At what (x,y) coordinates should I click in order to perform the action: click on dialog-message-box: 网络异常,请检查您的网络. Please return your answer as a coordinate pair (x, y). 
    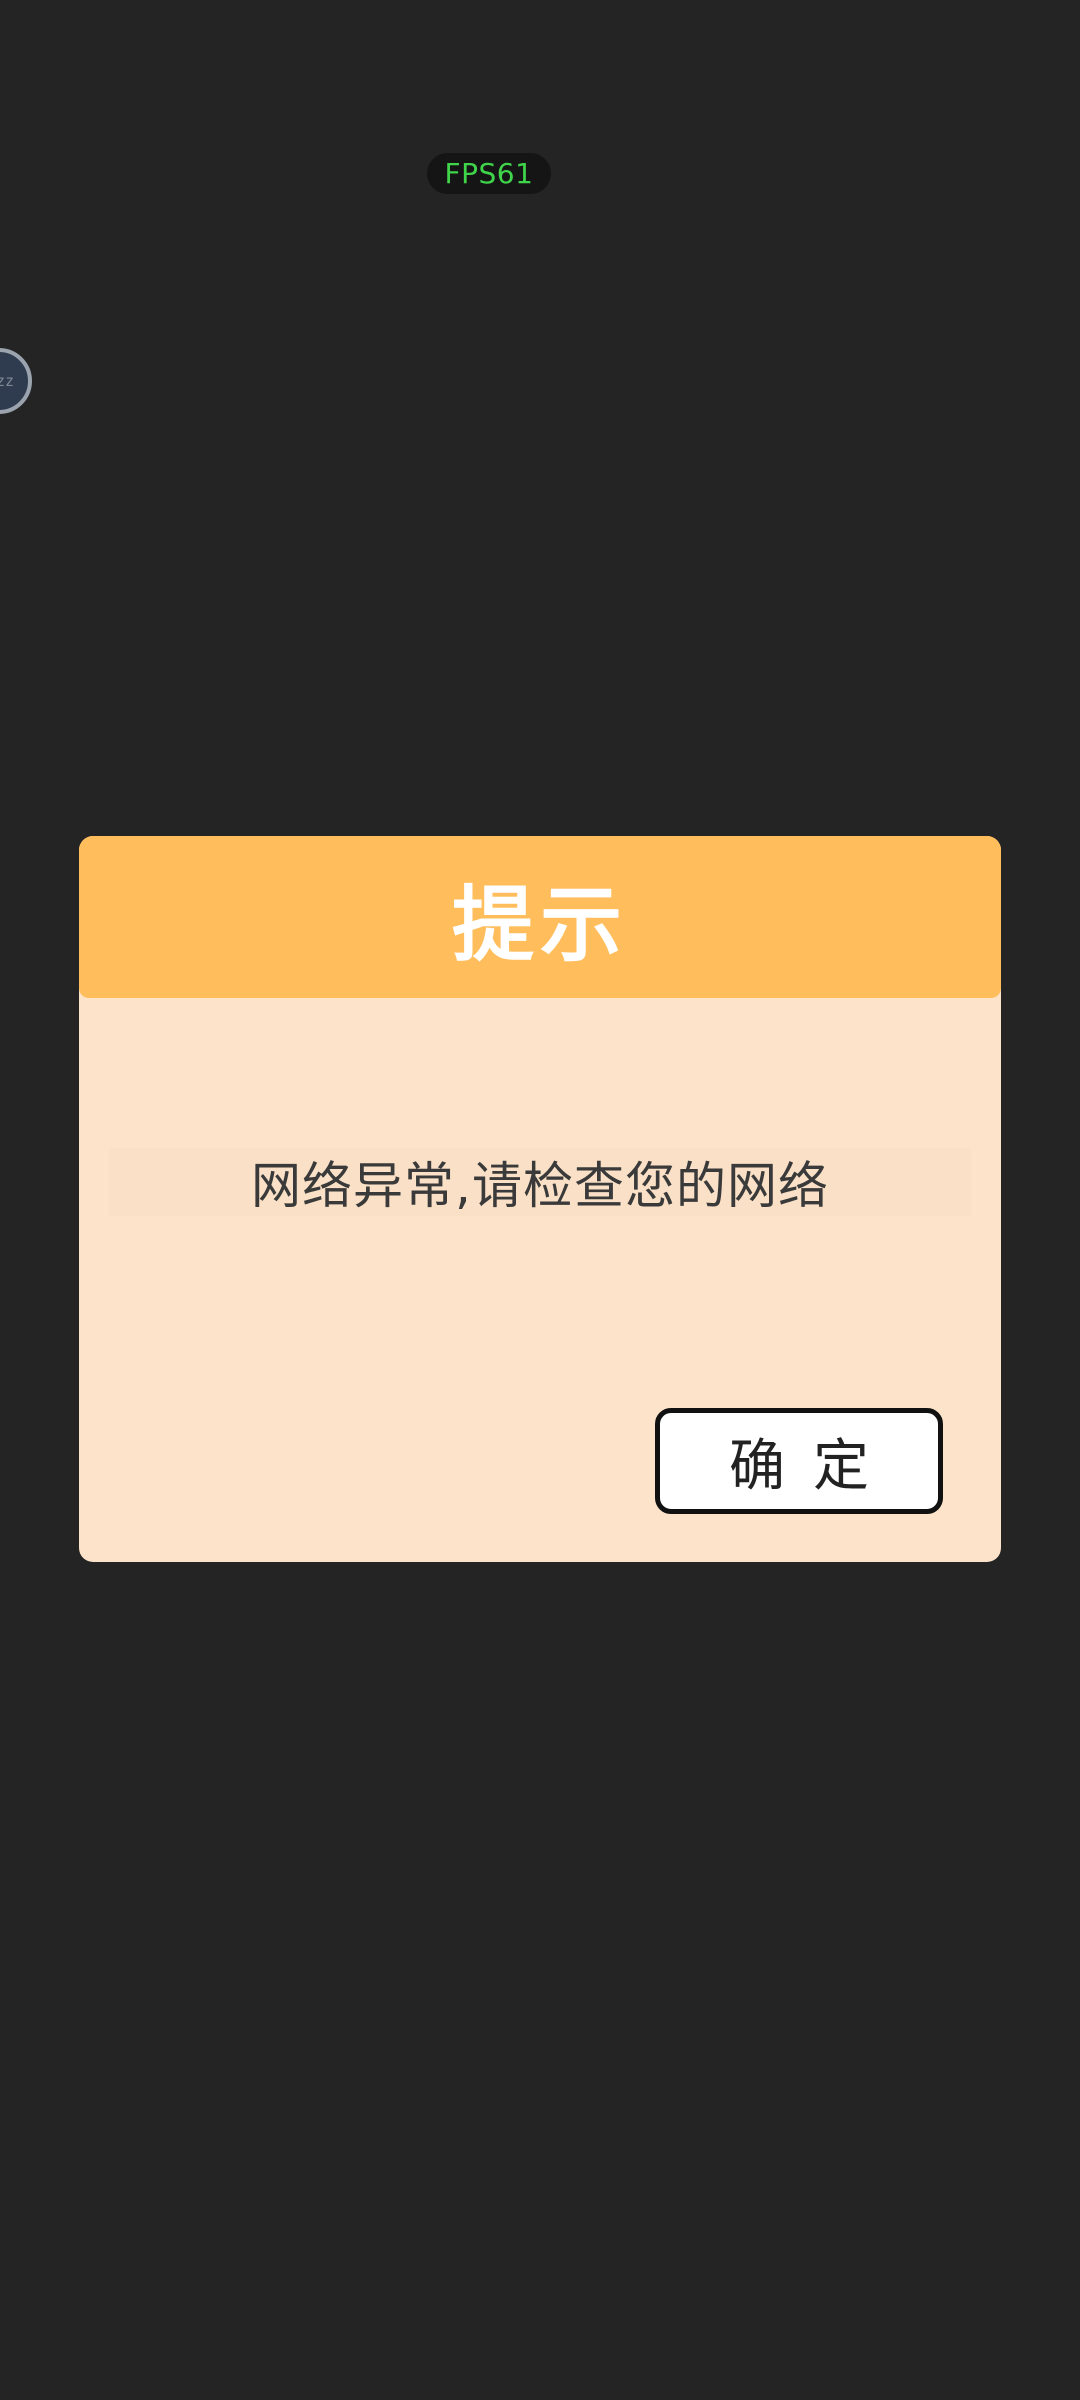
    Looking at the image, I should click on (540, 1182).